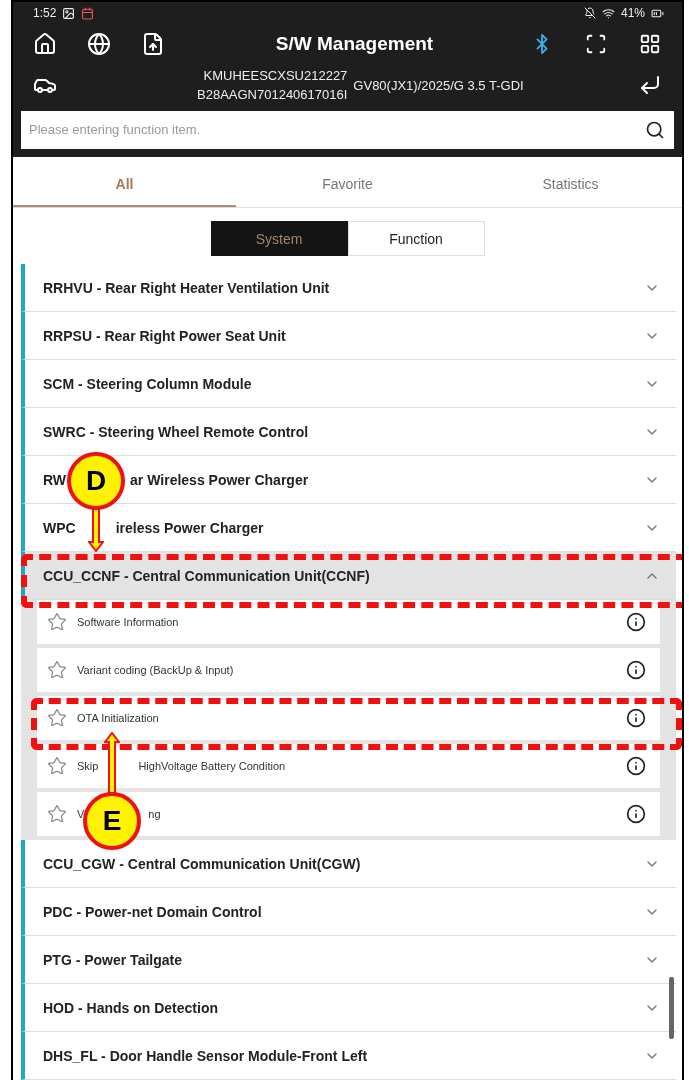  I want to click on system-row: PDC - Power-net Domain Control, so click(348, 912).